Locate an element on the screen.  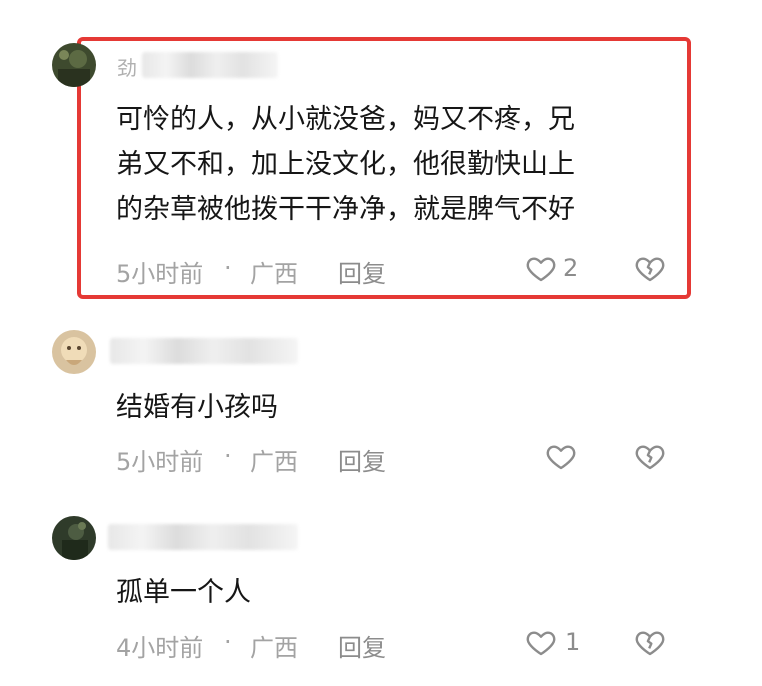
like-button is located at coordinates (561, 458).